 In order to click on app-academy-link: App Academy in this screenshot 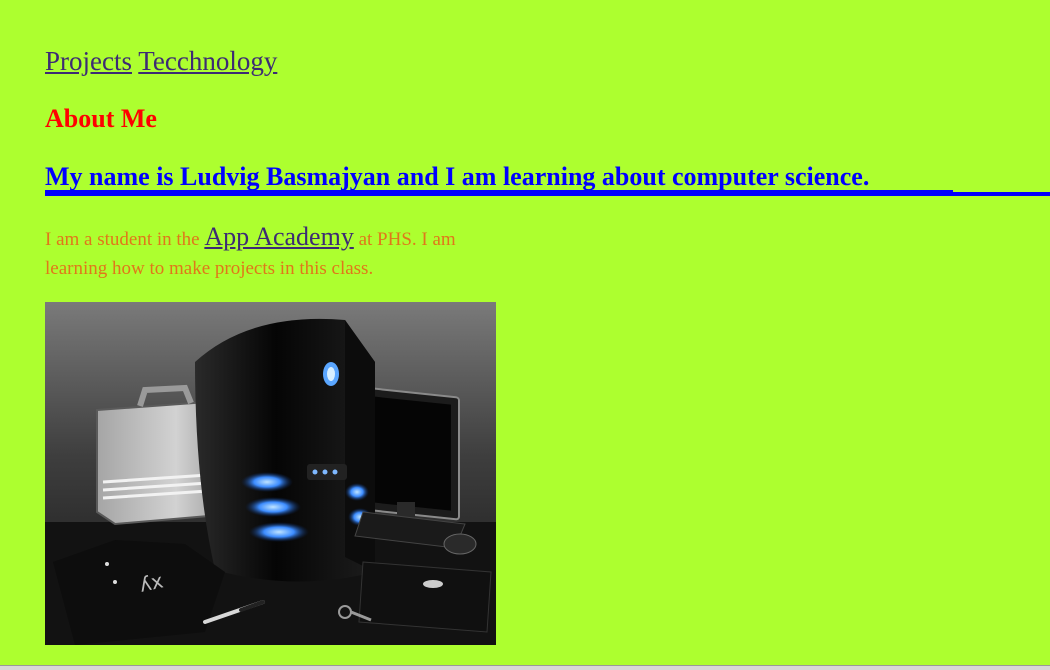, I will do `click(278, 236)`.